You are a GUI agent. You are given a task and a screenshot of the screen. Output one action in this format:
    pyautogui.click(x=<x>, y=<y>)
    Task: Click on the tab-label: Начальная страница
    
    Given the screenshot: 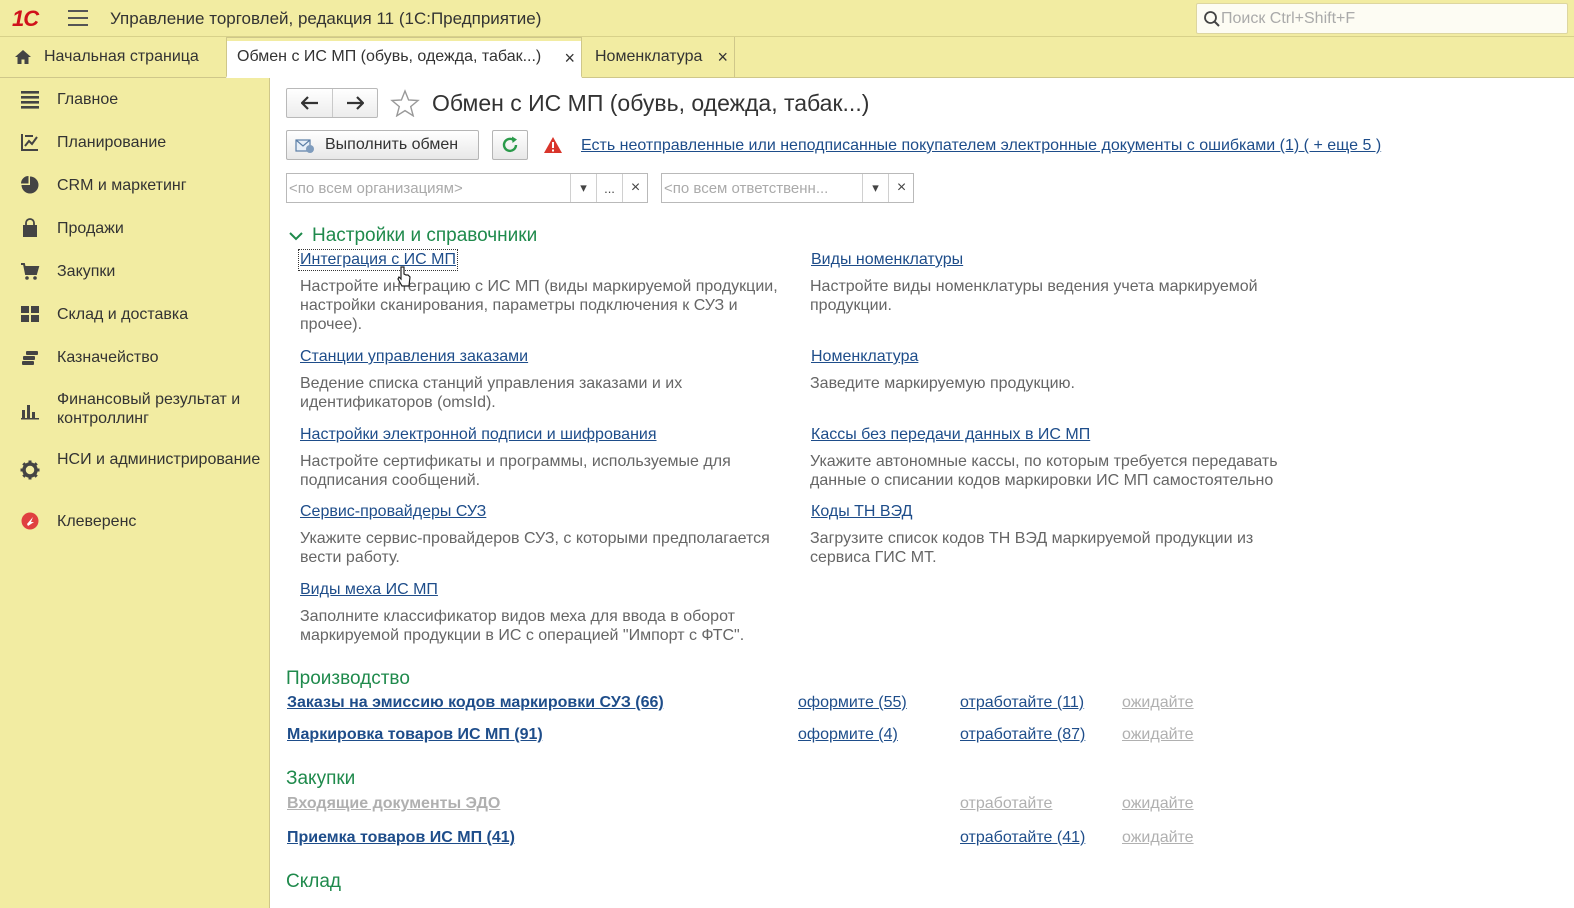 What is the action you would take?
    pyautogui.click(x=121, y=56)
    